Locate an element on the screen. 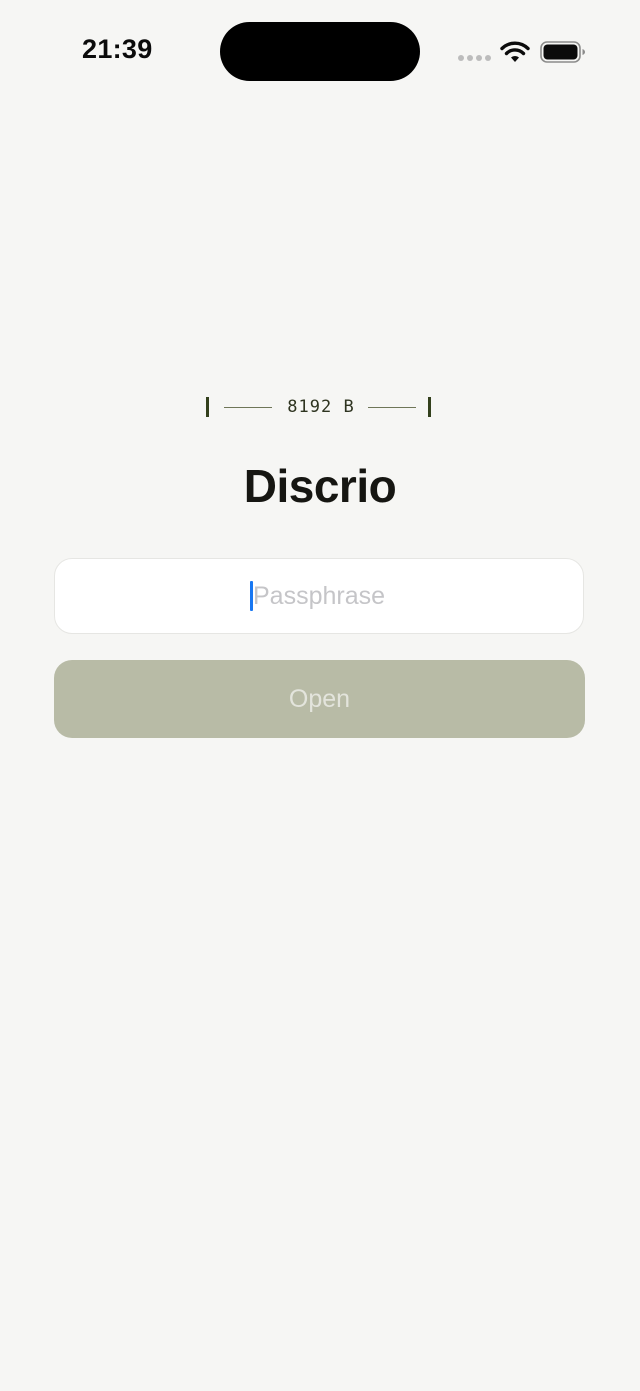  text-cursor is located at coordinates (251, 596).